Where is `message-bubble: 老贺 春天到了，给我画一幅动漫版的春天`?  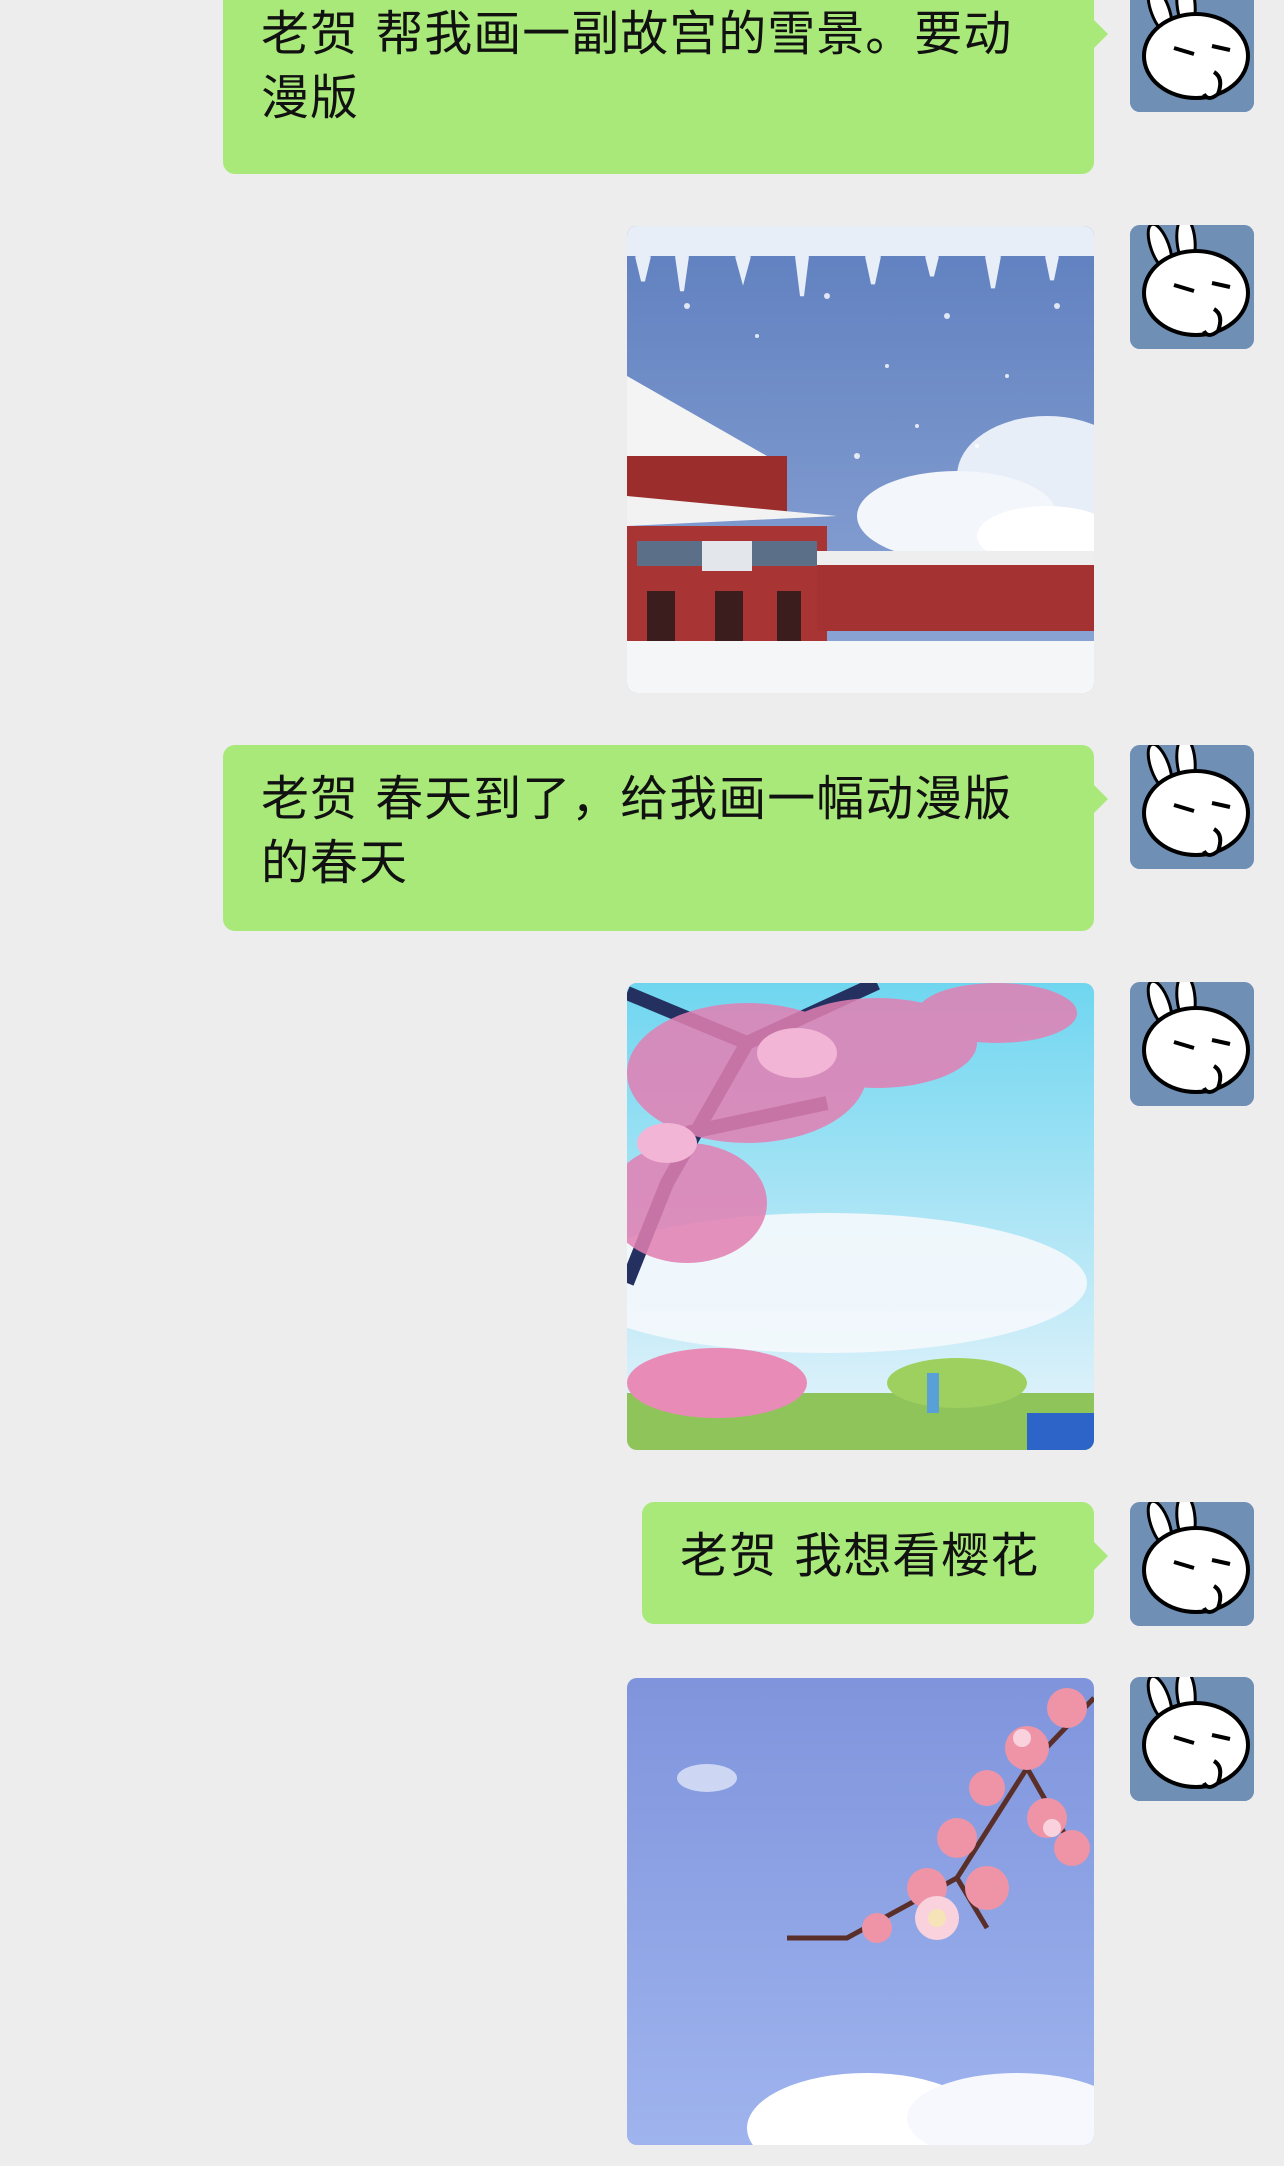
message-bubble: 老贺 春天到了，给我画一幅动漫版的春天 is located at coordinates (665, 838).